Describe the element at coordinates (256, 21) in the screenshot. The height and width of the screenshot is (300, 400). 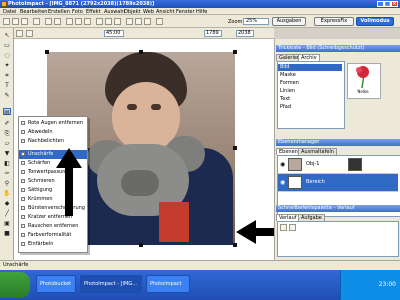
I see `zoom-select: 25%` at that location.